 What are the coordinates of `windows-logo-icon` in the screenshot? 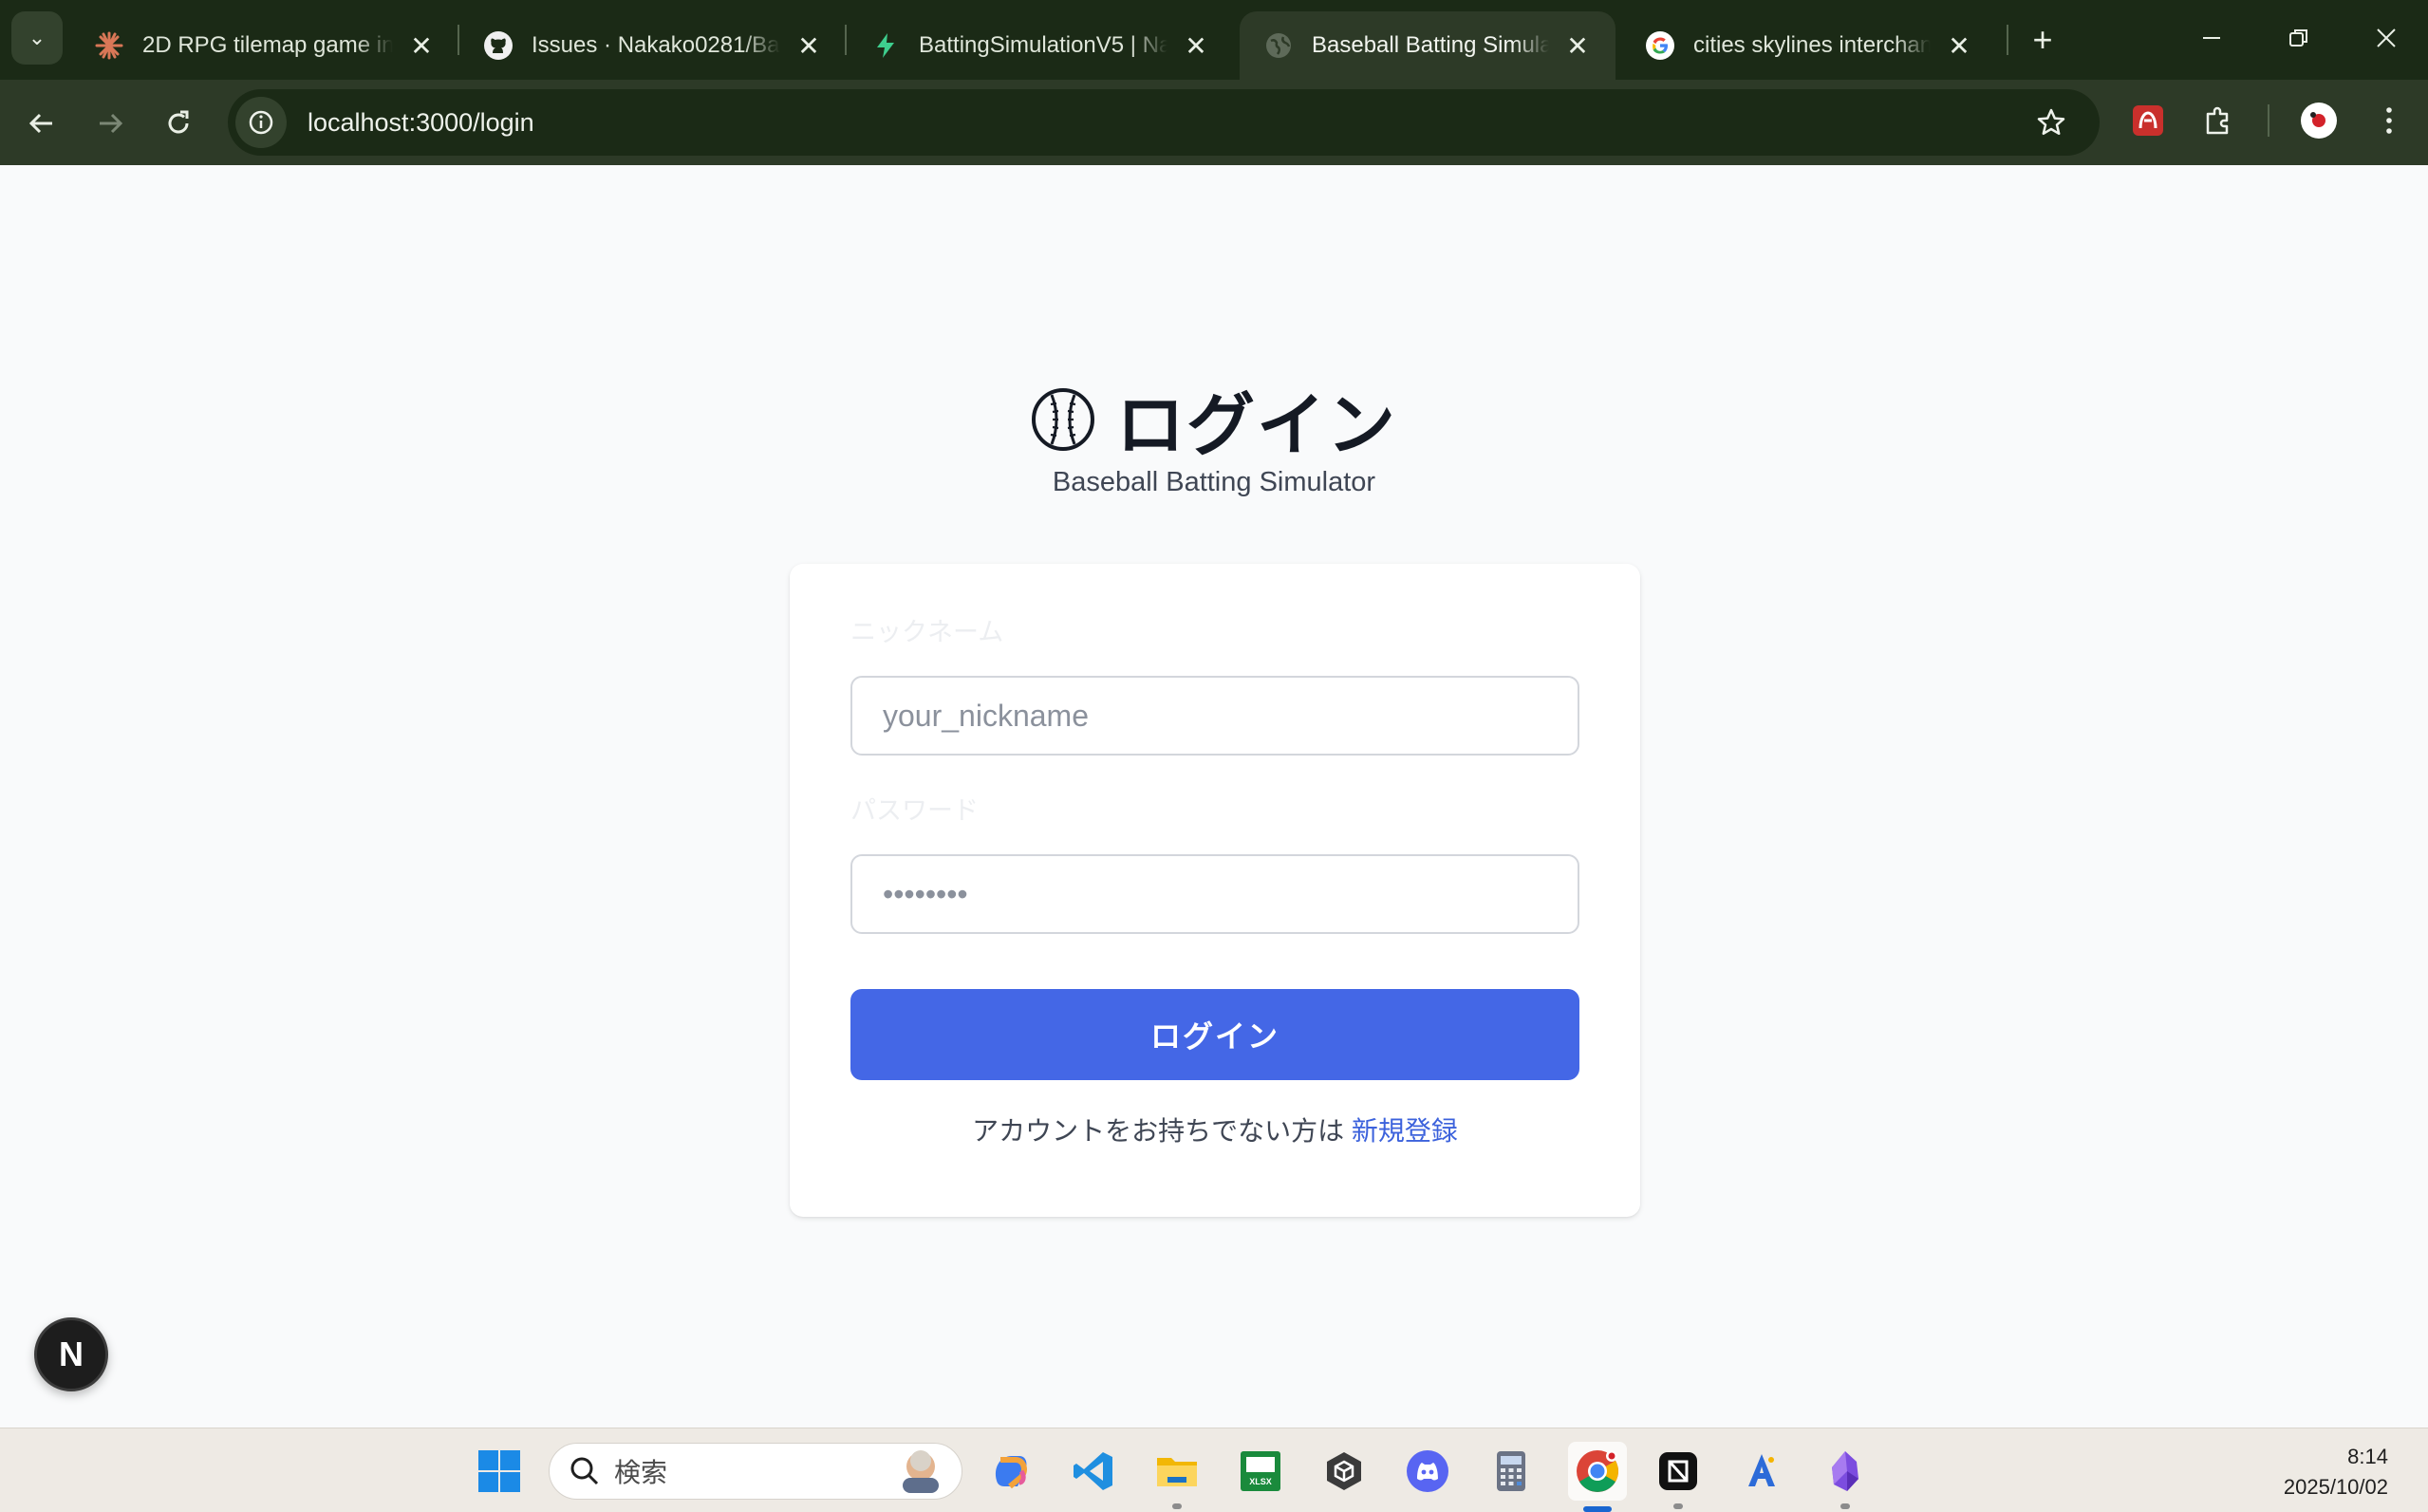 It's located at (499, 1471).